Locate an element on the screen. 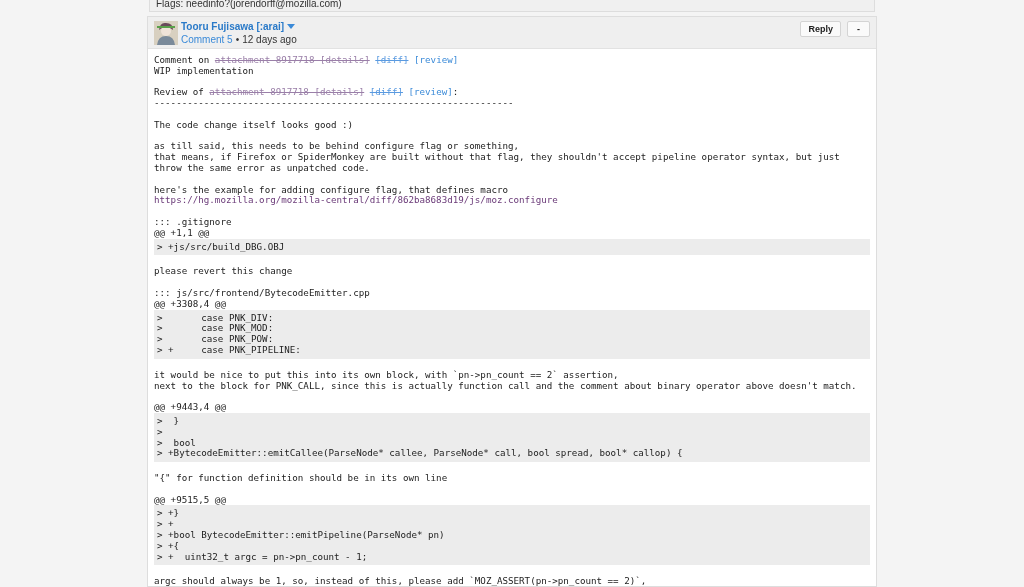 The width and height of the screenshot is (1024, 587). comment-text: as till said, this needs to be behind configure flag or something, is located at coordinates (337, 146).